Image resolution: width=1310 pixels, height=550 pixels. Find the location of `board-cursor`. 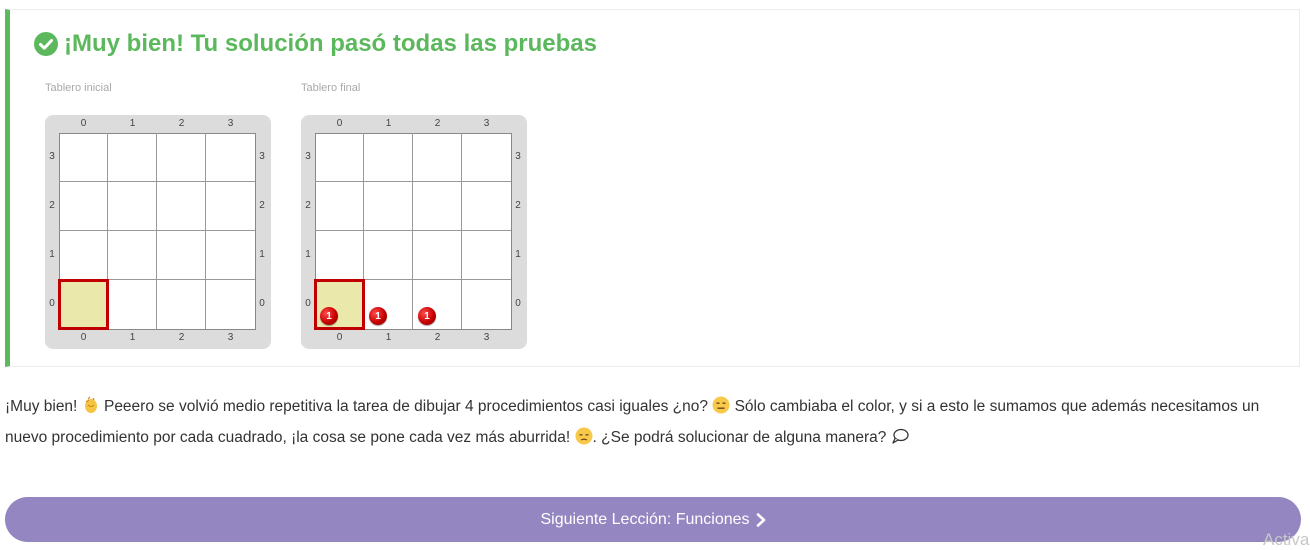

board-cursor is located at coordinates (83, 304).